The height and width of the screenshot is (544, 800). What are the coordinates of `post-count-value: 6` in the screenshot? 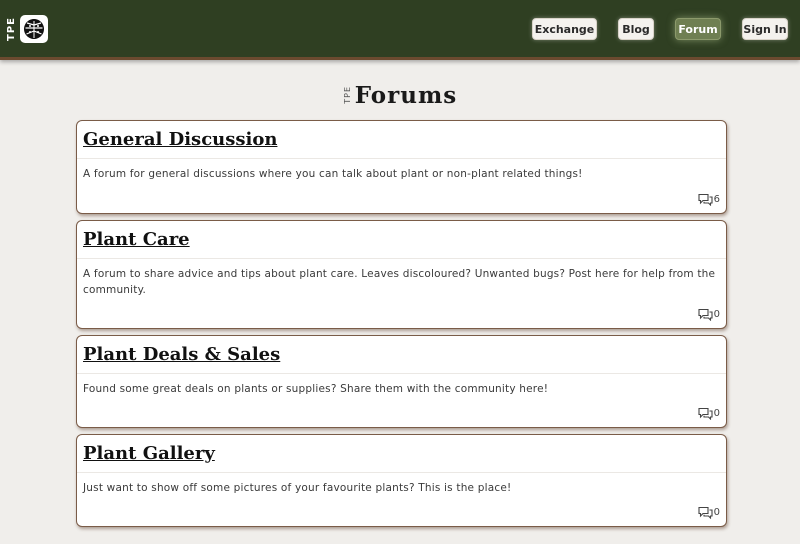 It's located at (716, 199).